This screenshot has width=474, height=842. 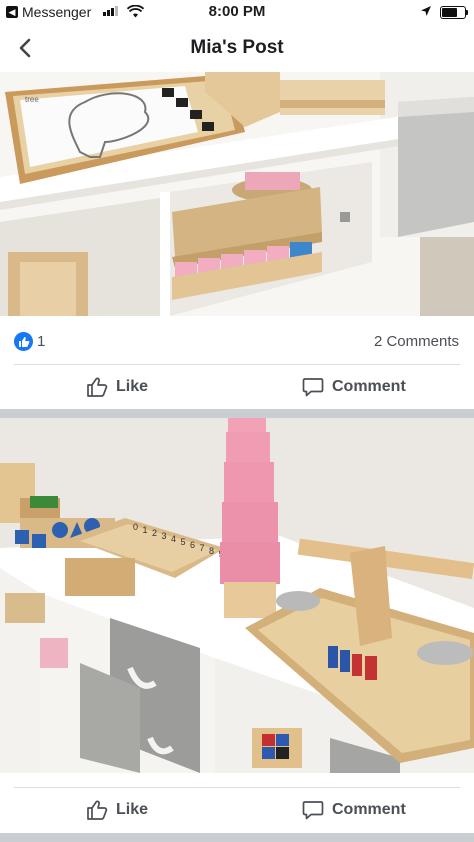 I want to click on post-actions-2: Like Comment, so click(x=237, y=810).